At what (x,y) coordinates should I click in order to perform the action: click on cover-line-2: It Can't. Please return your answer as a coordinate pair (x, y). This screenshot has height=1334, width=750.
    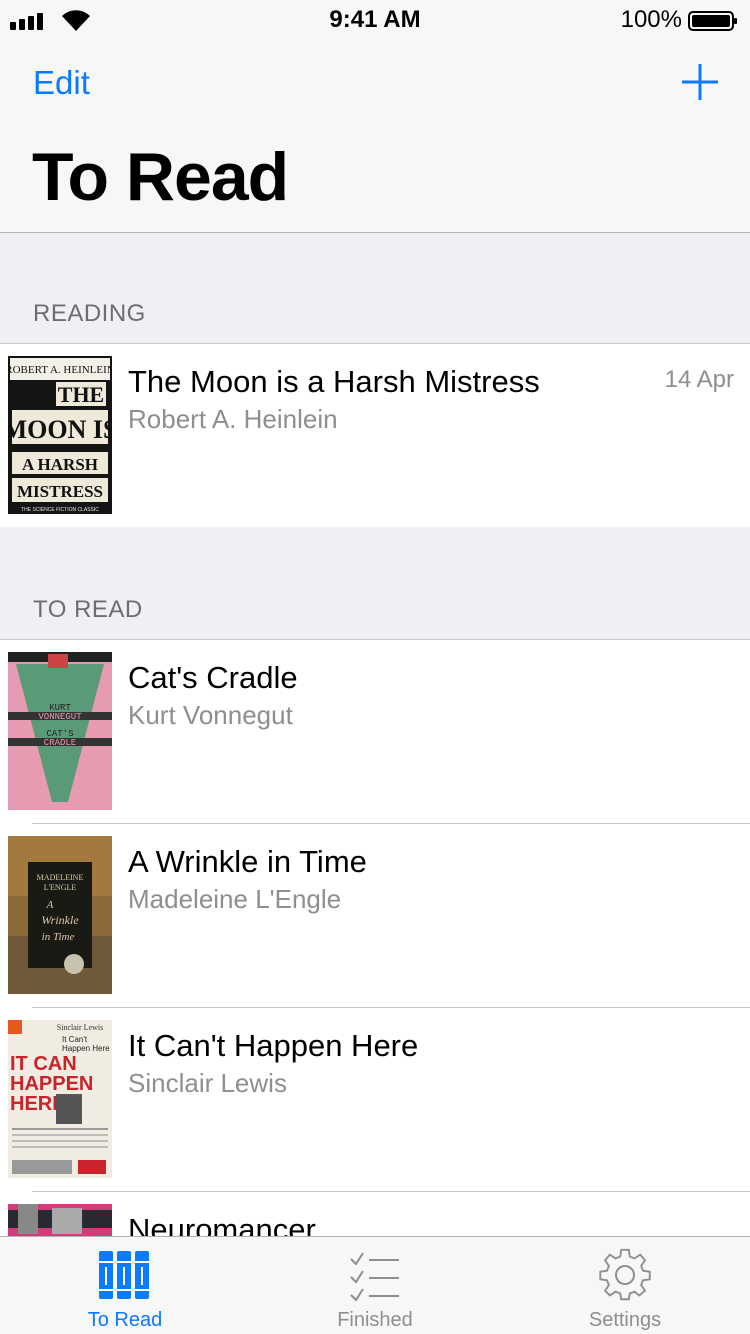
    Looking at the image, I should click on (75, 1039).